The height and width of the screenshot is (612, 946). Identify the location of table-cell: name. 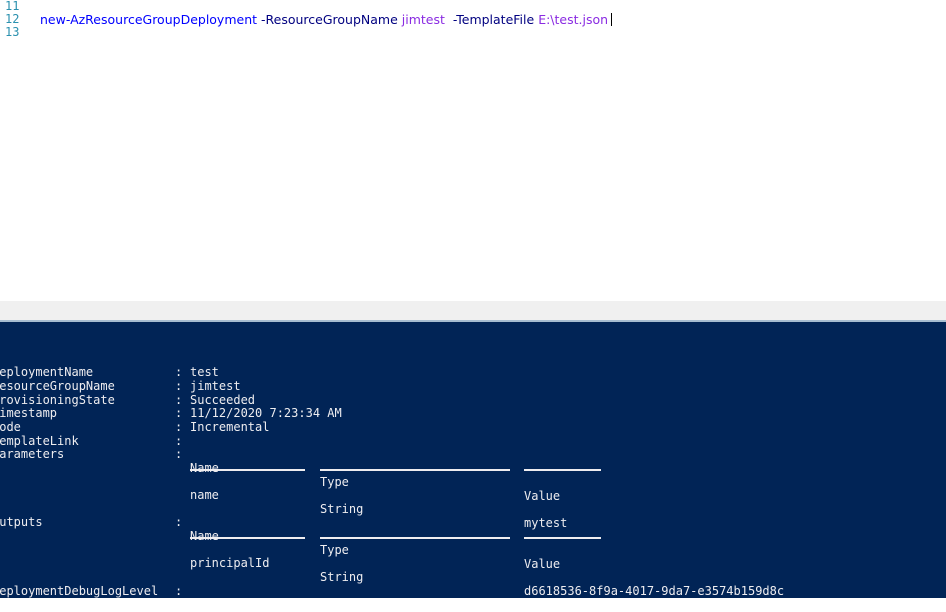
(204, 495).